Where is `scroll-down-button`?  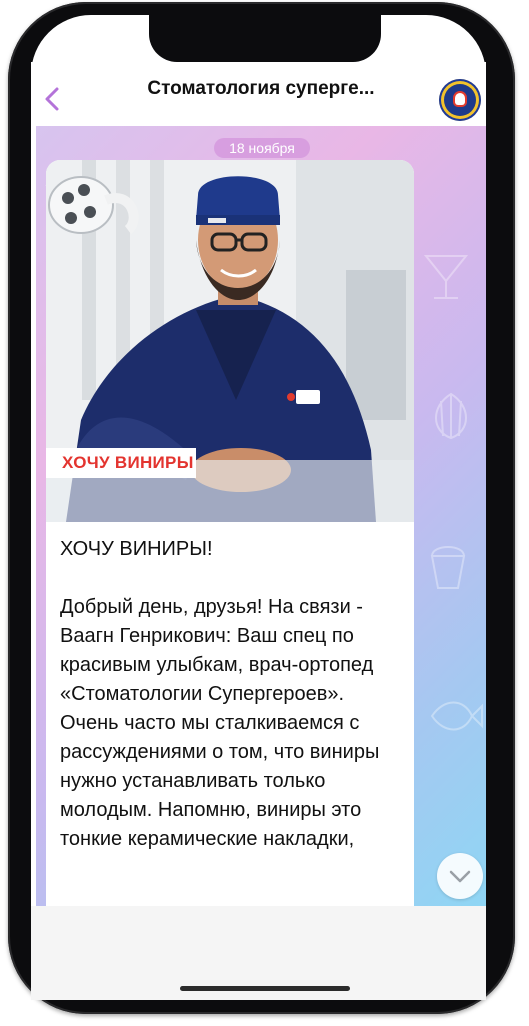
scroll-down-button is located at coordinates (460, 876).